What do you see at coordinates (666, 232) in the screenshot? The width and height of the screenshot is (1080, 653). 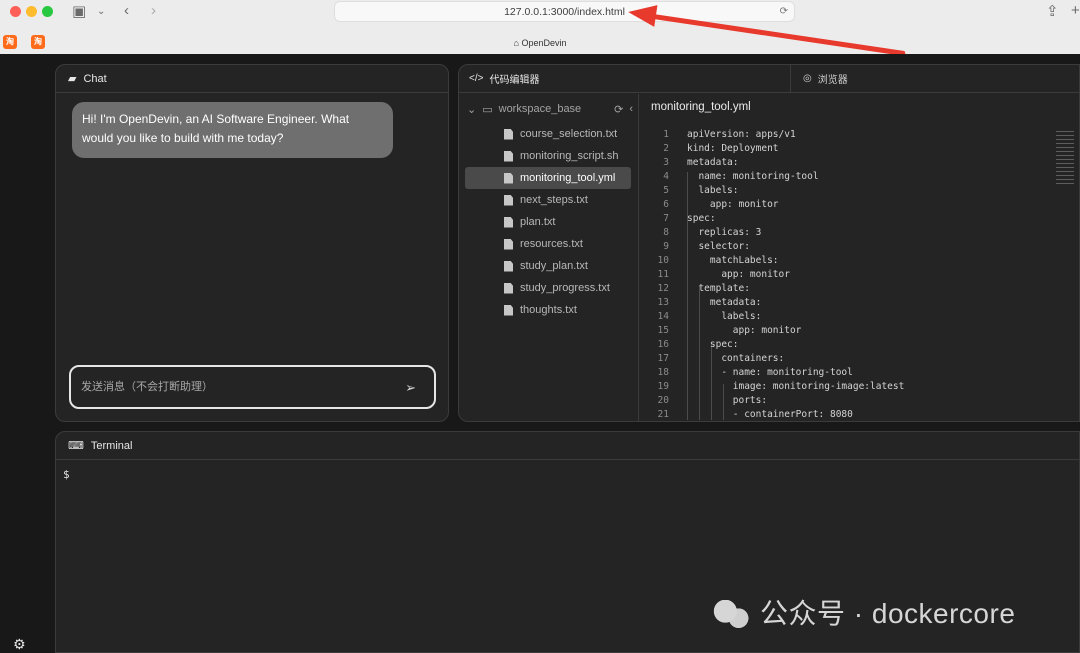 I see `line-number: 8` at bounding box center [666, 232].